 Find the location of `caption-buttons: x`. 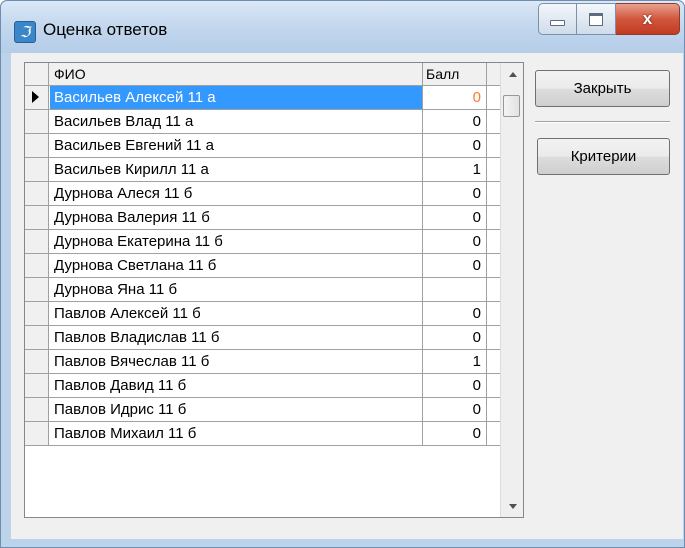

caption-buttons: x is located at coordinates (609, 21).